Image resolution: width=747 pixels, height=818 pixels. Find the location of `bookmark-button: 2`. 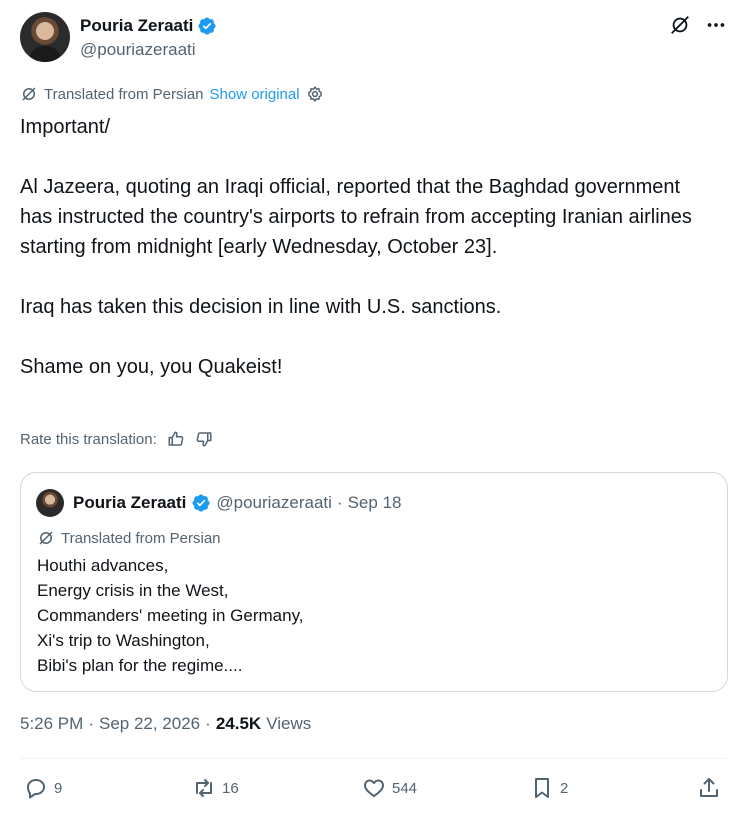

bookmark-button: 2 is located at coordinates (549, 788).